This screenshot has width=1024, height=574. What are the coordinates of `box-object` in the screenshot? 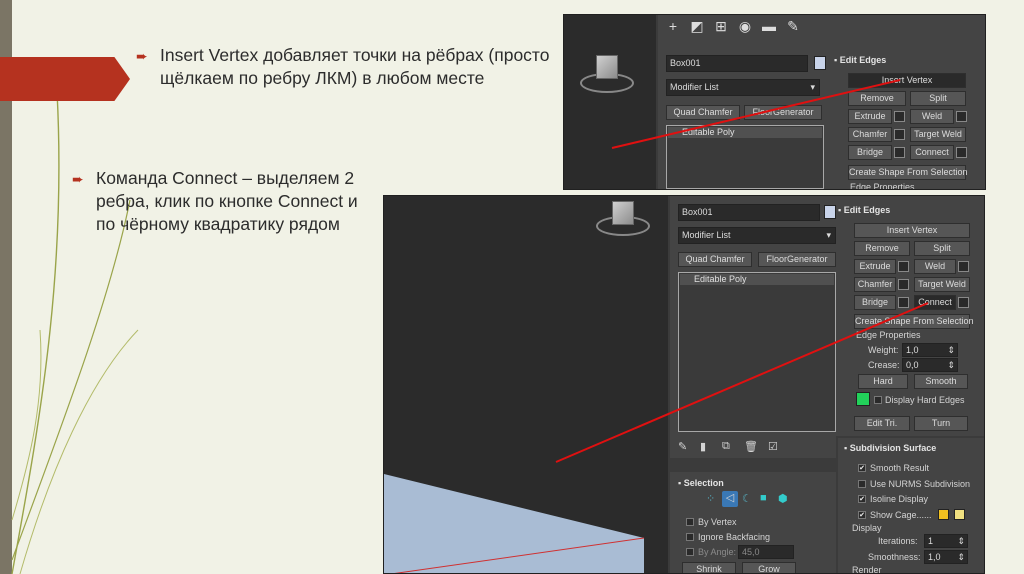 It's located at (526, 520).